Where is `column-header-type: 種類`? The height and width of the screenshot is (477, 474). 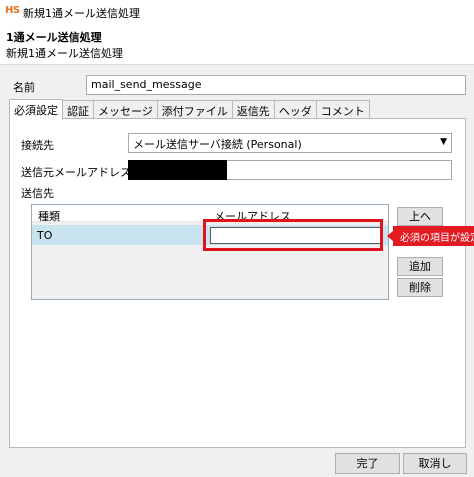 column-header-type: 種類 is located at coordinates (49, 216).